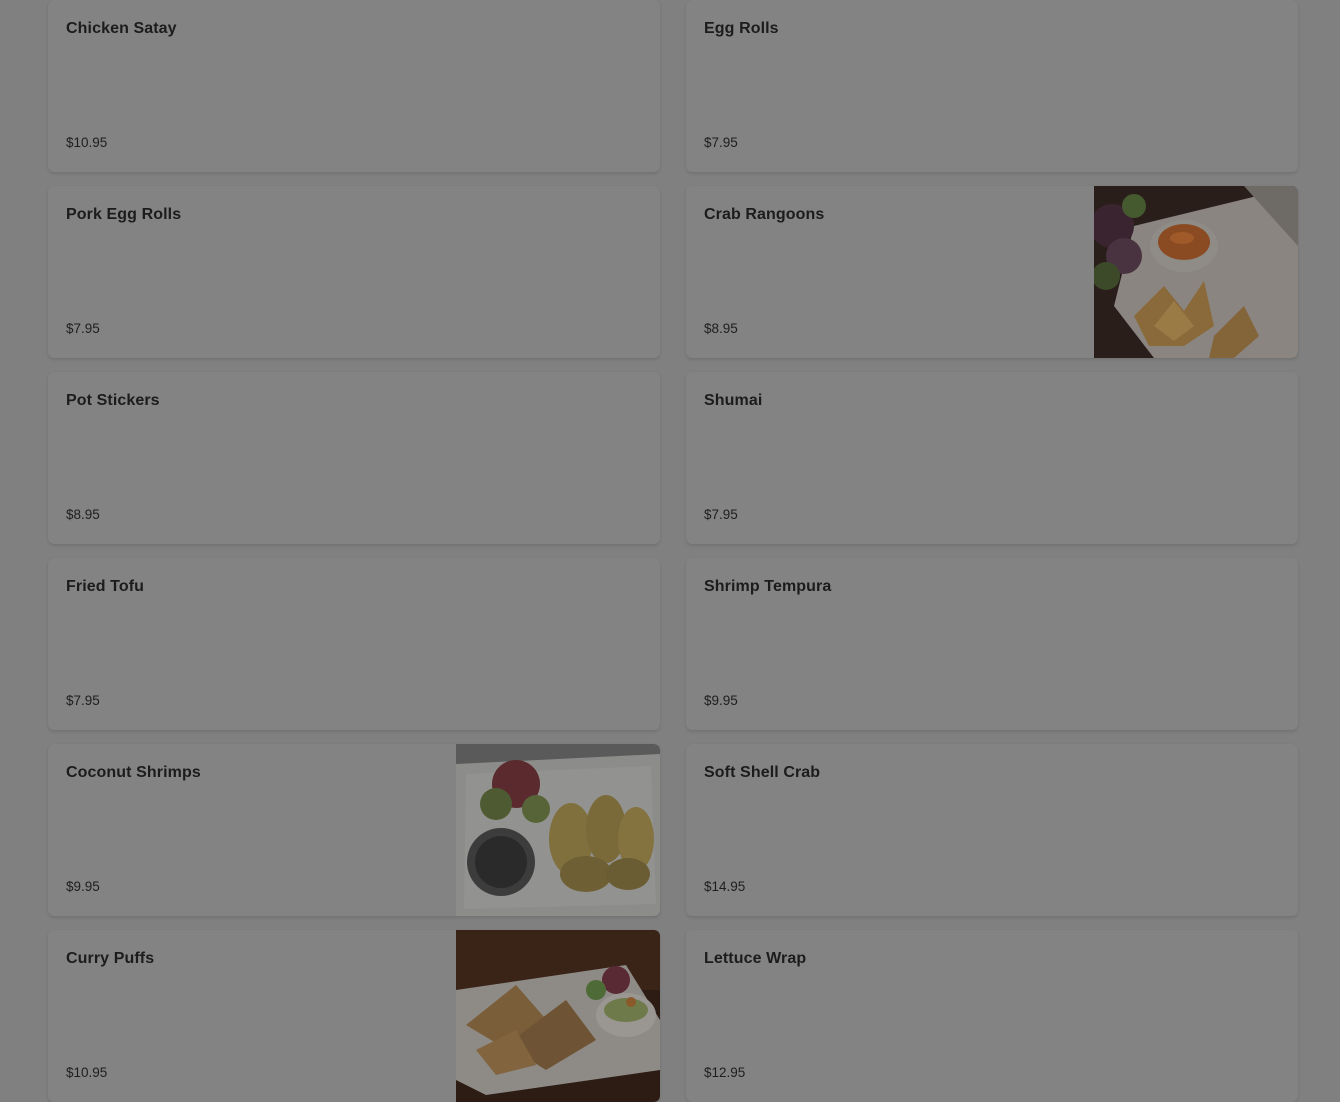 Image resolution: width=1340 pixels, height=1102 pixels. What do you see at coordinates (1196, 272) in the screenshot?
I see `crab-rangoons-photo` at bounding box center [1196, 272].